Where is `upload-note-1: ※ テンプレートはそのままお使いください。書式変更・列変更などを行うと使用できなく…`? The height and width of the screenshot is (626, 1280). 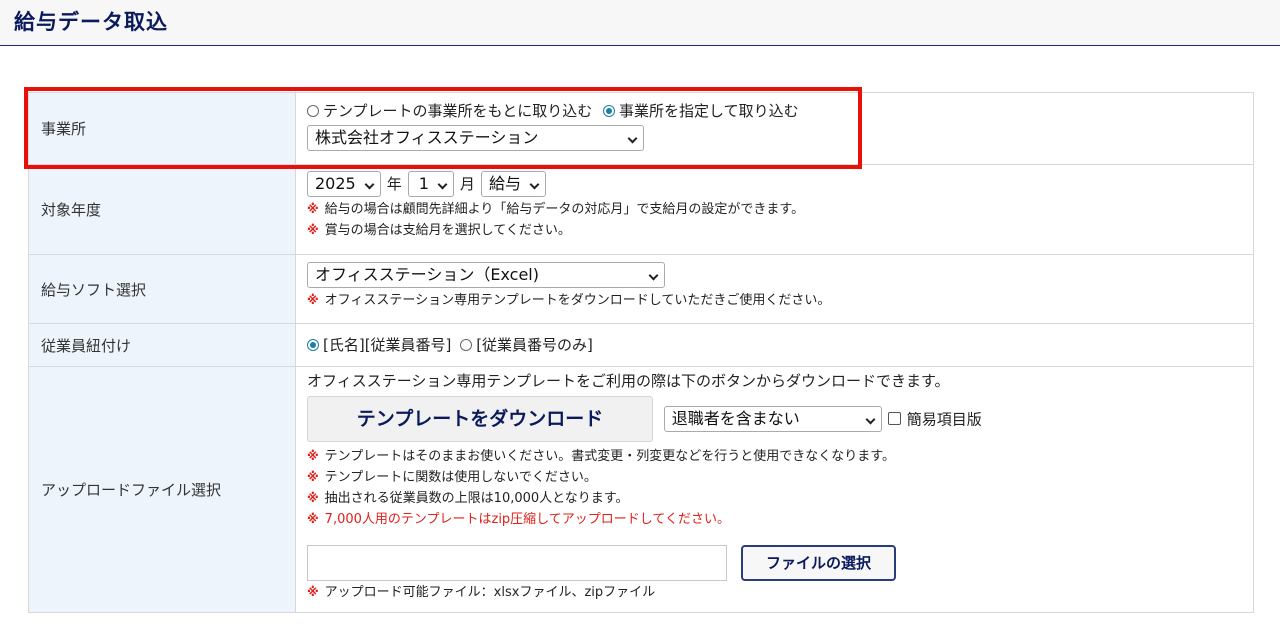
upload-note-1: ※ テンプレートはそのままお使いください。書式変更・列変更などを行うと使用できなく… is located at coordinates (780, 456).